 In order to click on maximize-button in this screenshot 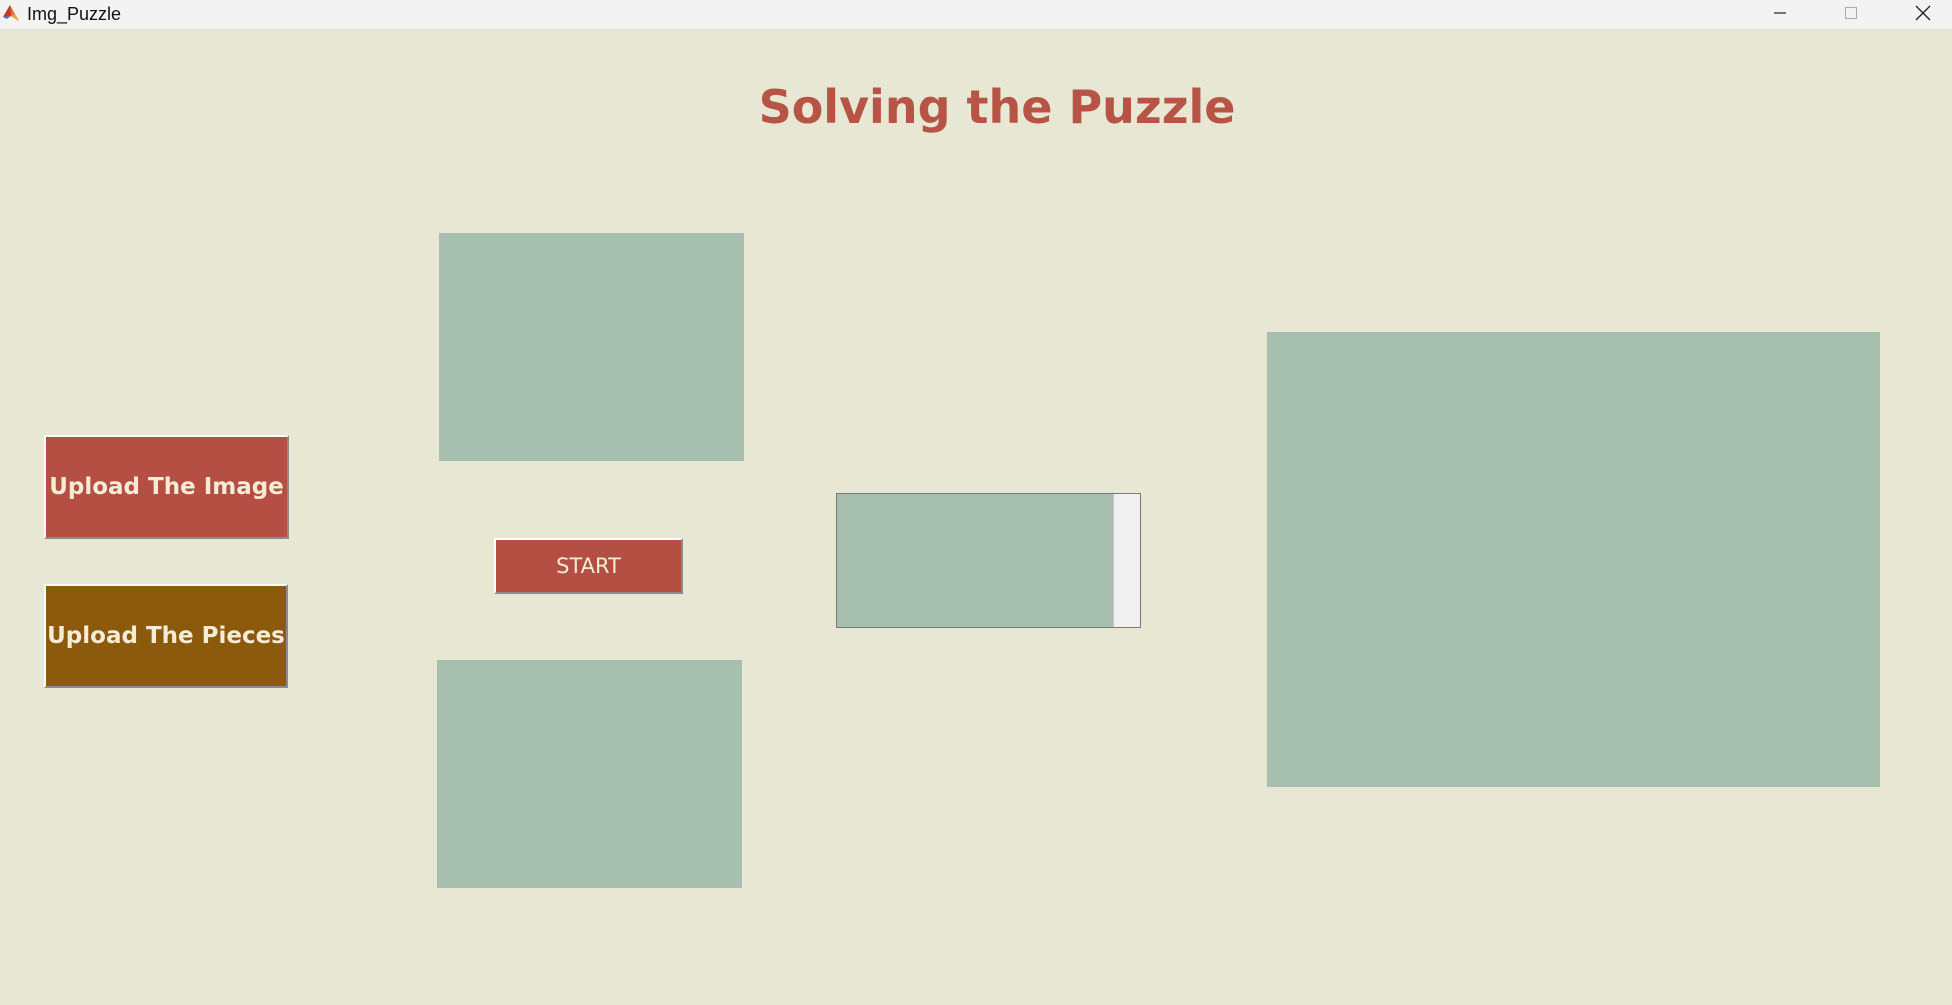, I will do `click(1851, 14)`.